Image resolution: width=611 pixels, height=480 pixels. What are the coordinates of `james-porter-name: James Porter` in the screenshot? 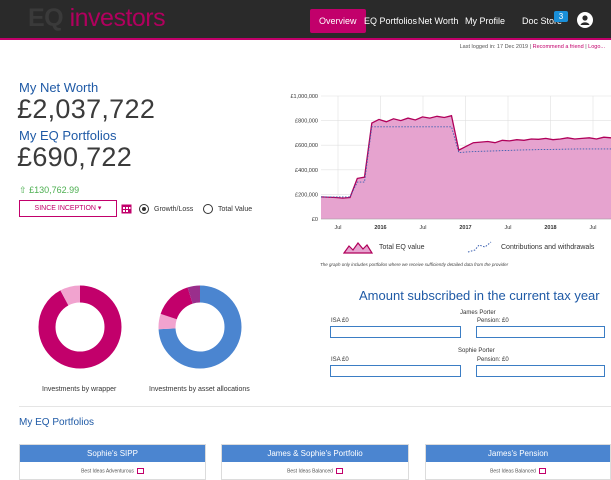 It's located at (478, 313).